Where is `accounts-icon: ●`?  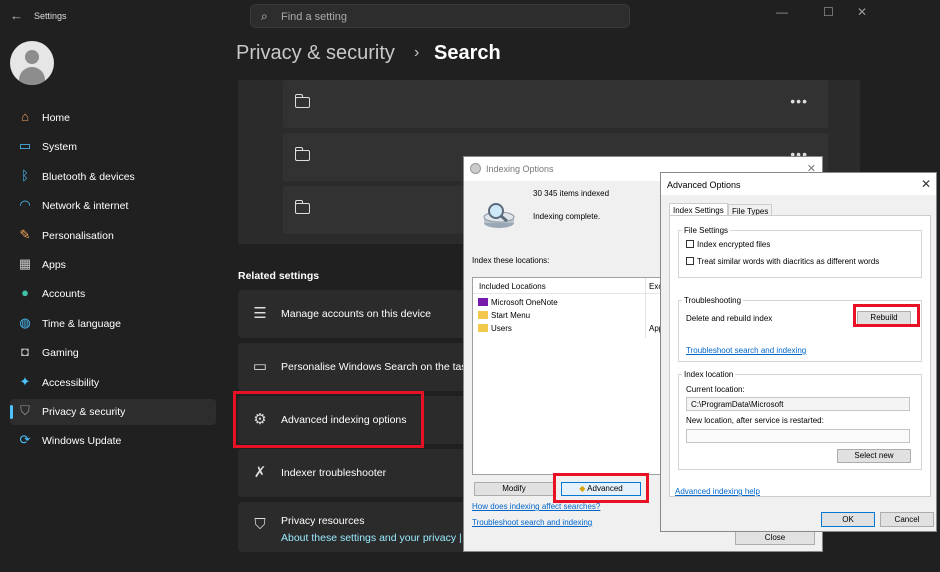
accounts-icon: ● is located at coordinates (25, 293).